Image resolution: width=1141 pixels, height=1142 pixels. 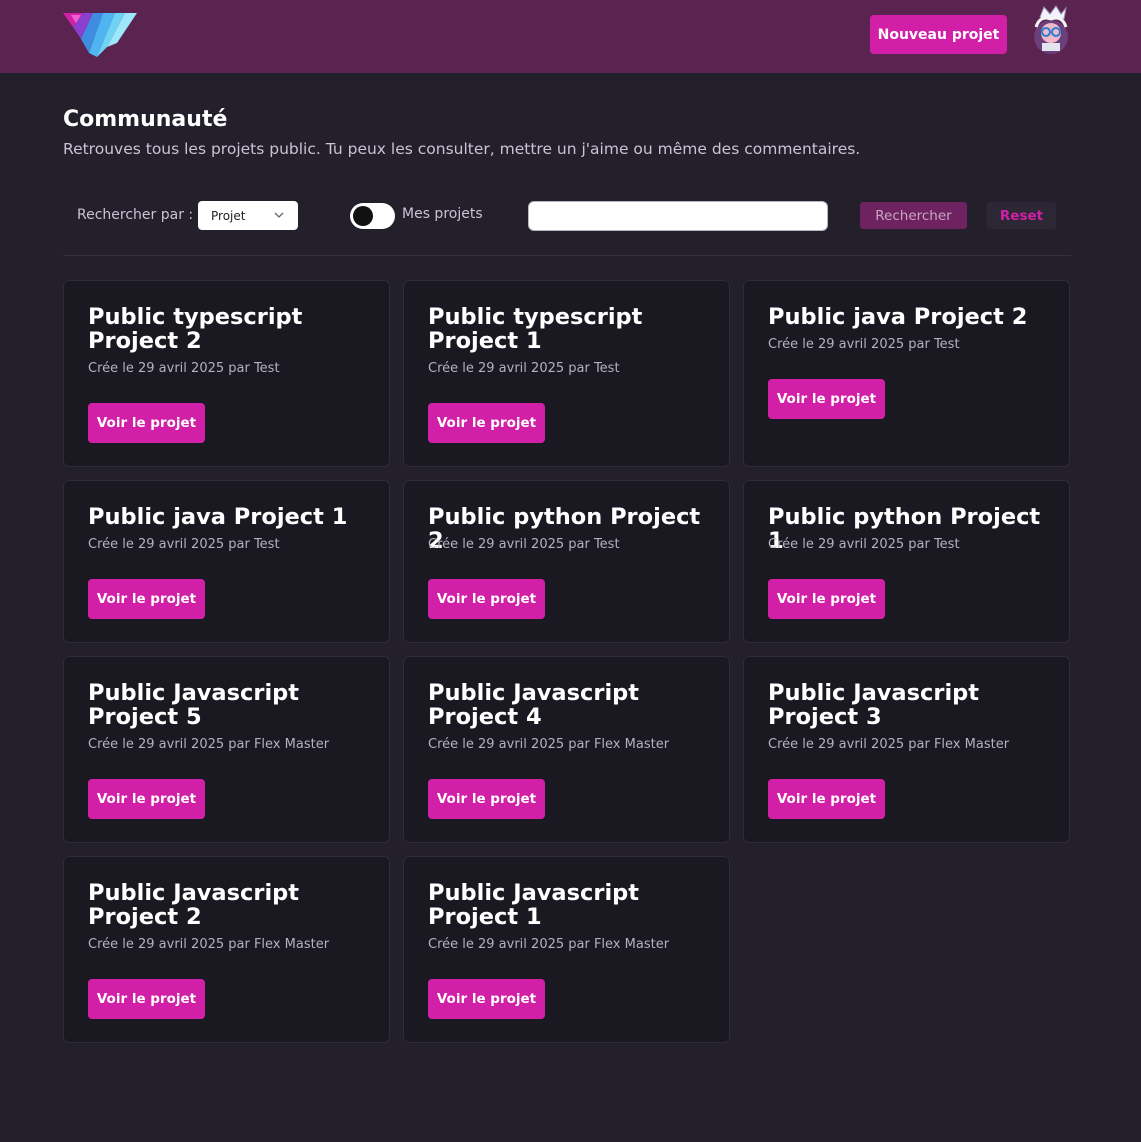 What do you see at coordinates (534, 905) in the screenshot?
I see `project-title: Public Javascript Project 1` at bounding box center [534, 905].